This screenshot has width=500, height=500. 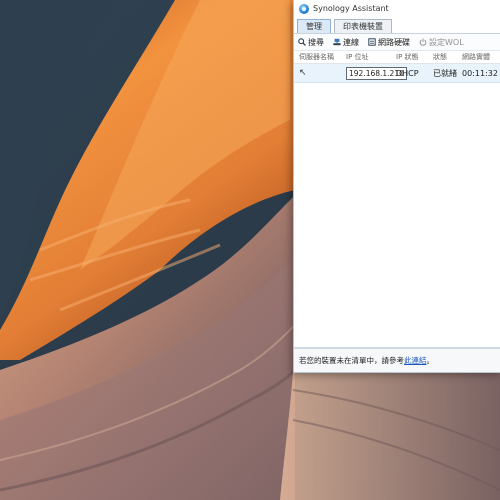 What do you see at coordinates (376, 73) in the screenshot?
I see `cell-ip-address: 192.168.1.210` at bounding box center [376, 73].